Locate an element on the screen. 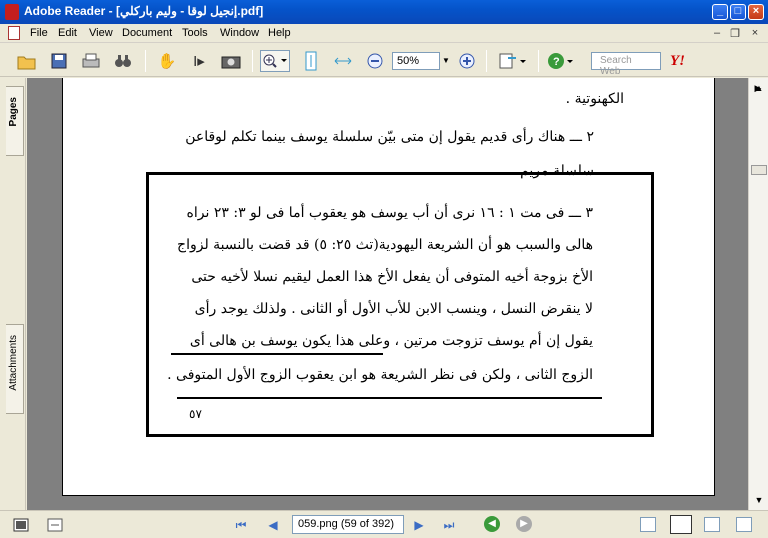 The height and width of the screenshot is (538, 768). close-button: × is located at coordinates (756, 12).